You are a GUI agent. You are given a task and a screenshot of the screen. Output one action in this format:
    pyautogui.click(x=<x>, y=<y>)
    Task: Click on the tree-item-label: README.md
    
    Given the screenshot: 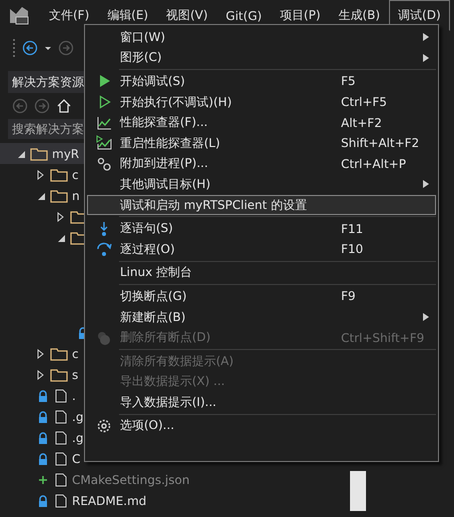 What is the action you would take?
    pyautogui.click(x=109, y=501)
    